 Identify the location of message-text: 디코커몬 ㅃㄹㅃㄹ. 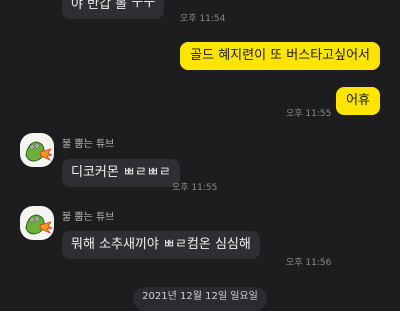
(121, 172).